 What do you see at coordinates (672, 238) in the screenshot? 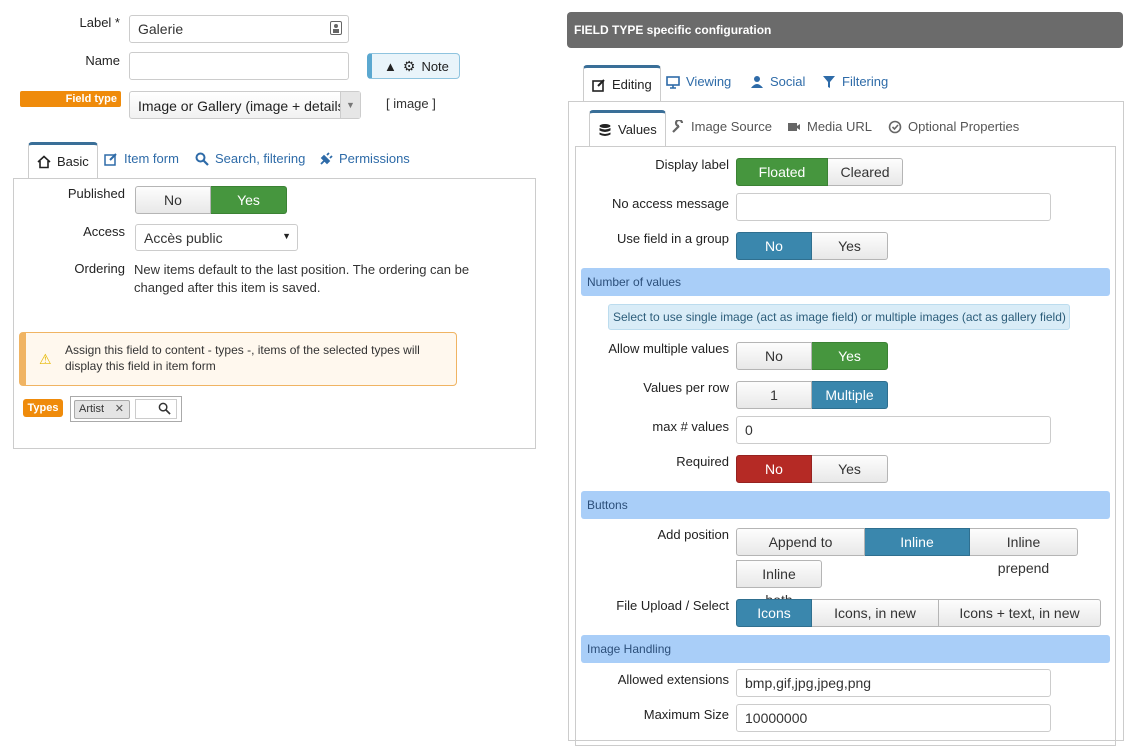
I see `use-group-label: Use field in a group` at bounding box center [672, 238].